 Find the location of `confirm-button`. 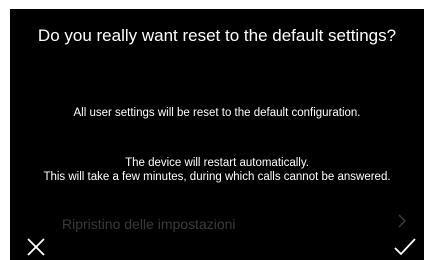

confirm-button is located at coordinates (405, 245).